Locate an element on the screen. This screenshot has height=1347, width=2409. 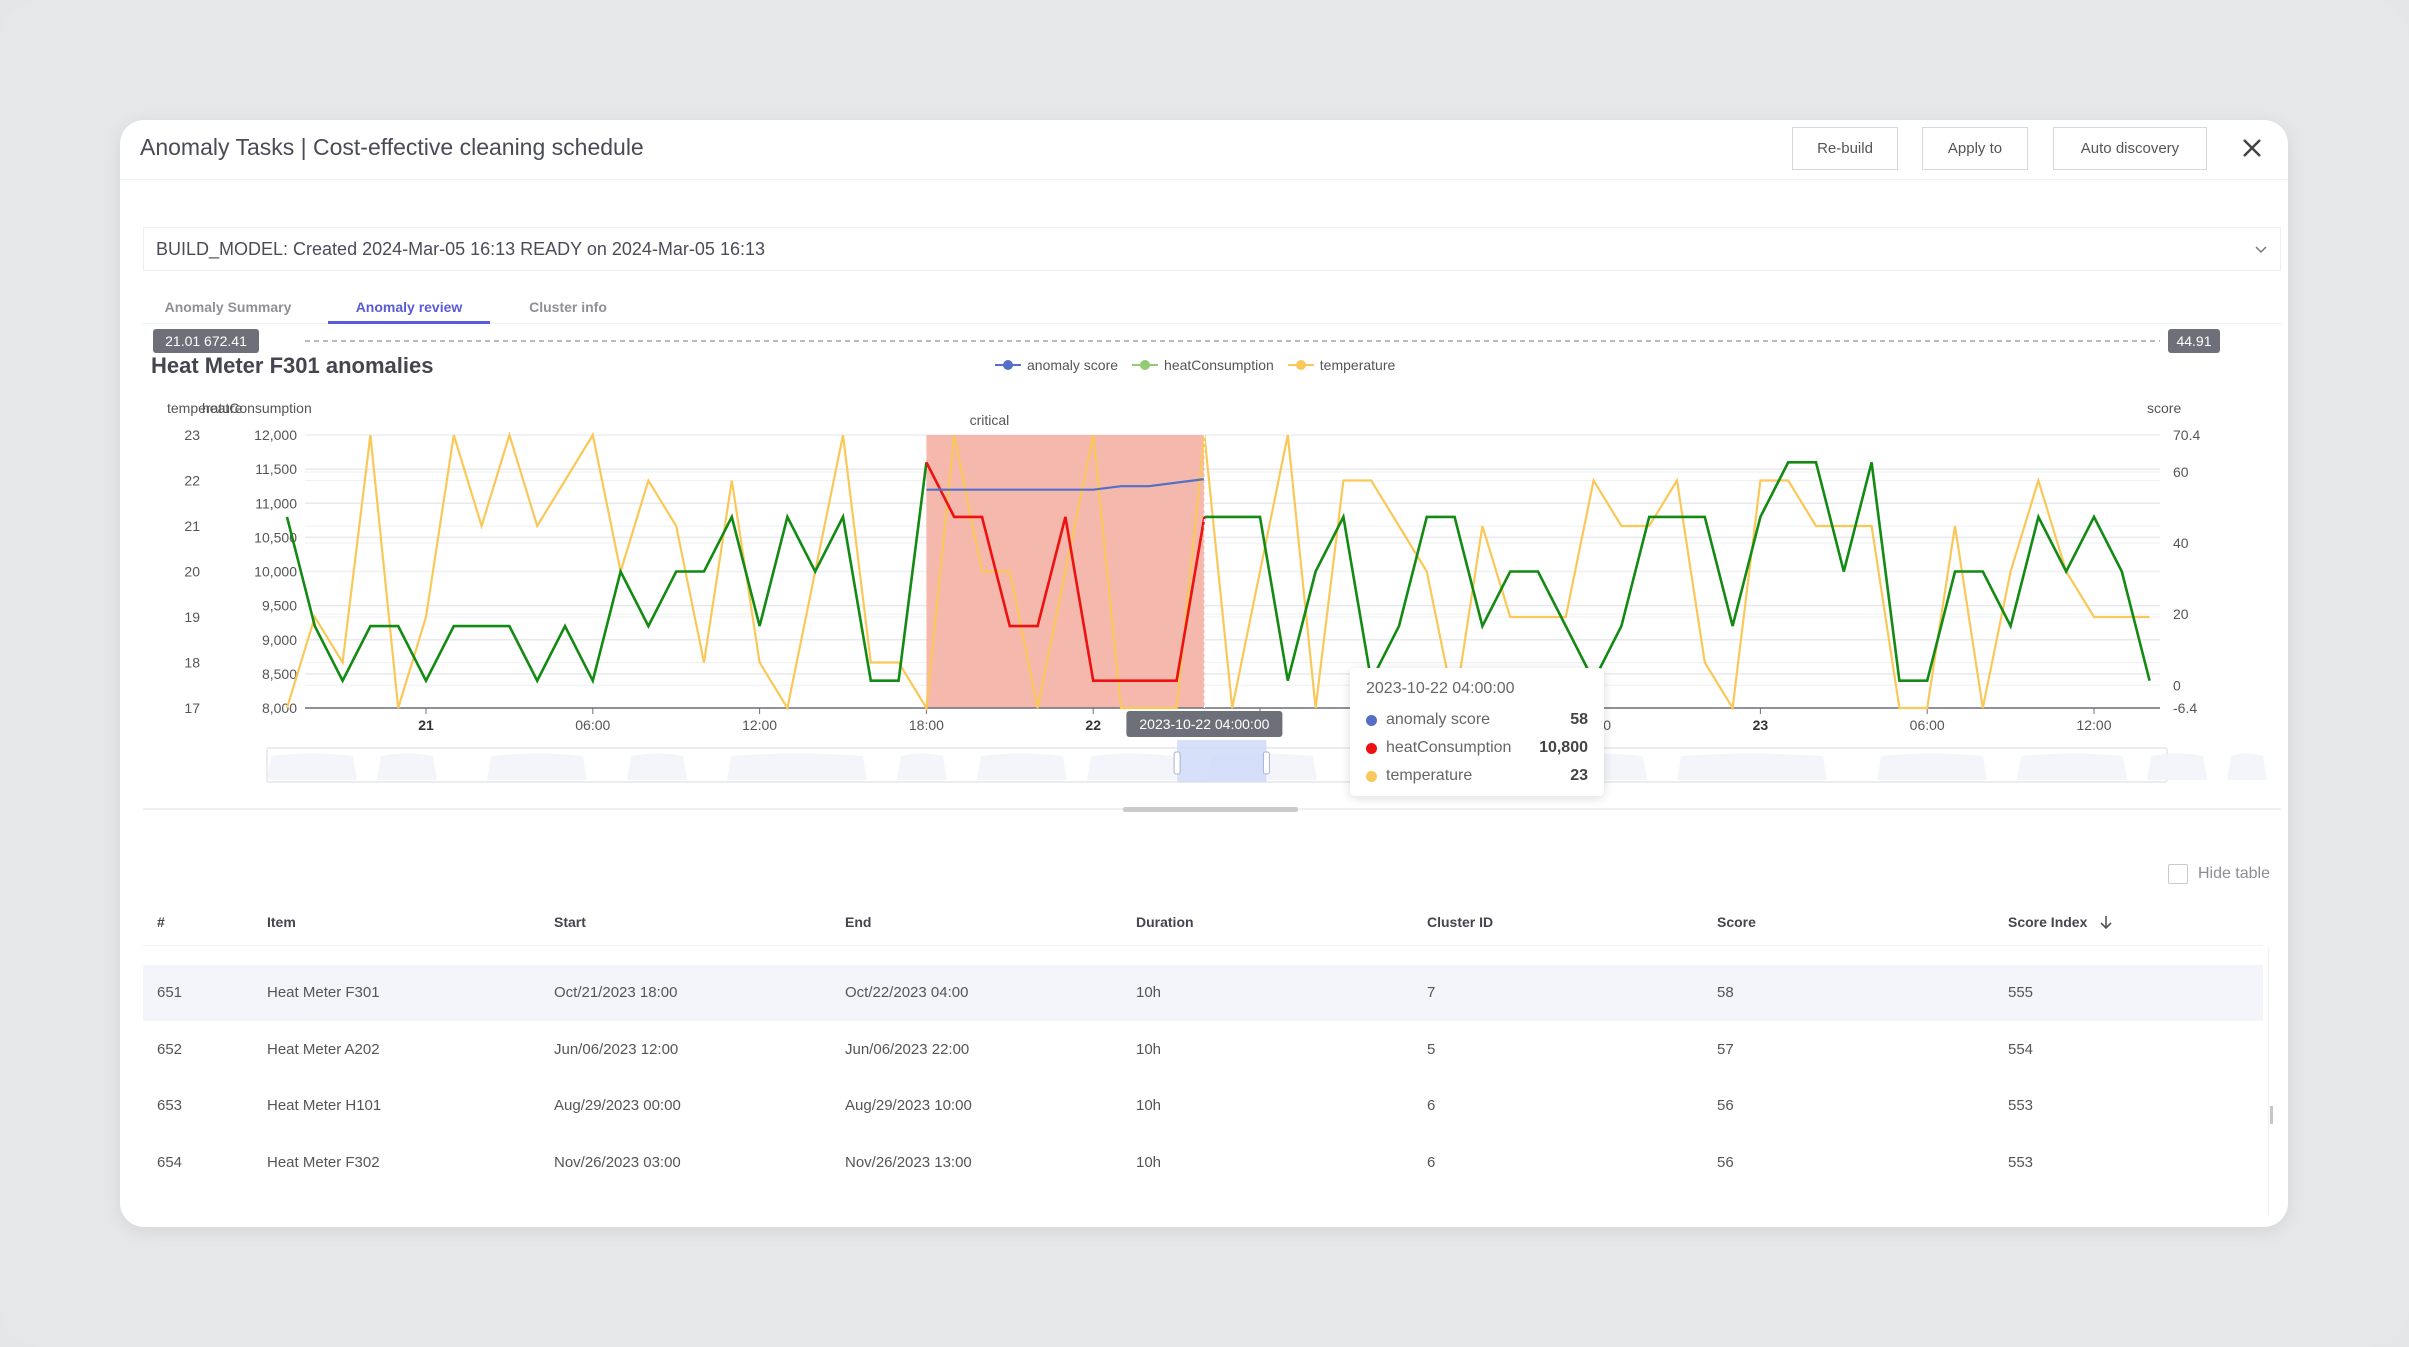
cell-score: 57 is located at coordinates (1725, 1049).